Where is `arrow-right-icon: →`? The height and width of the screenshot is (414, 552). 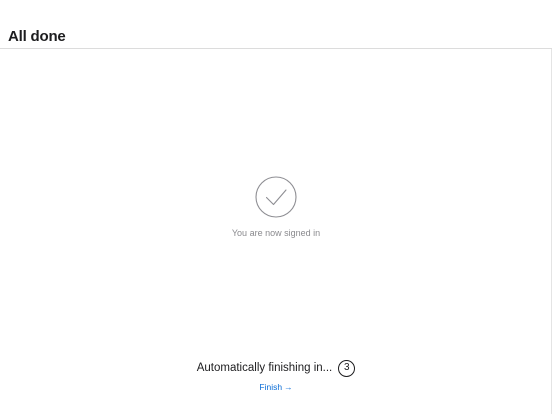 arrow-right-icon: → is located at coordinates (288, 387).